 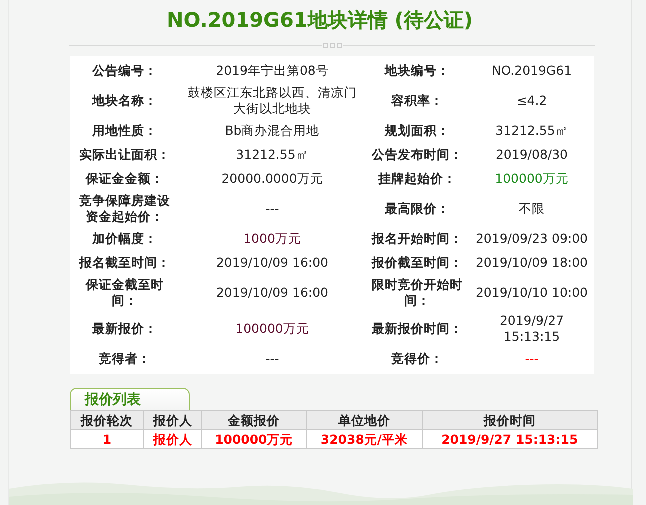 What do you see at coordinates (532, 101) in the screenshot?
I see `field-value: ≤4.2` at bounding box center [532, 101].